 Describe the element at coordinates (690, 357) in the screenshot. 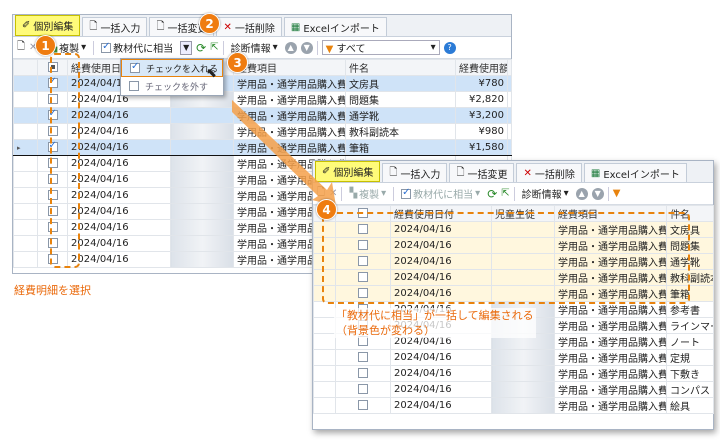

I see `cell-subject: 定規` at that location.